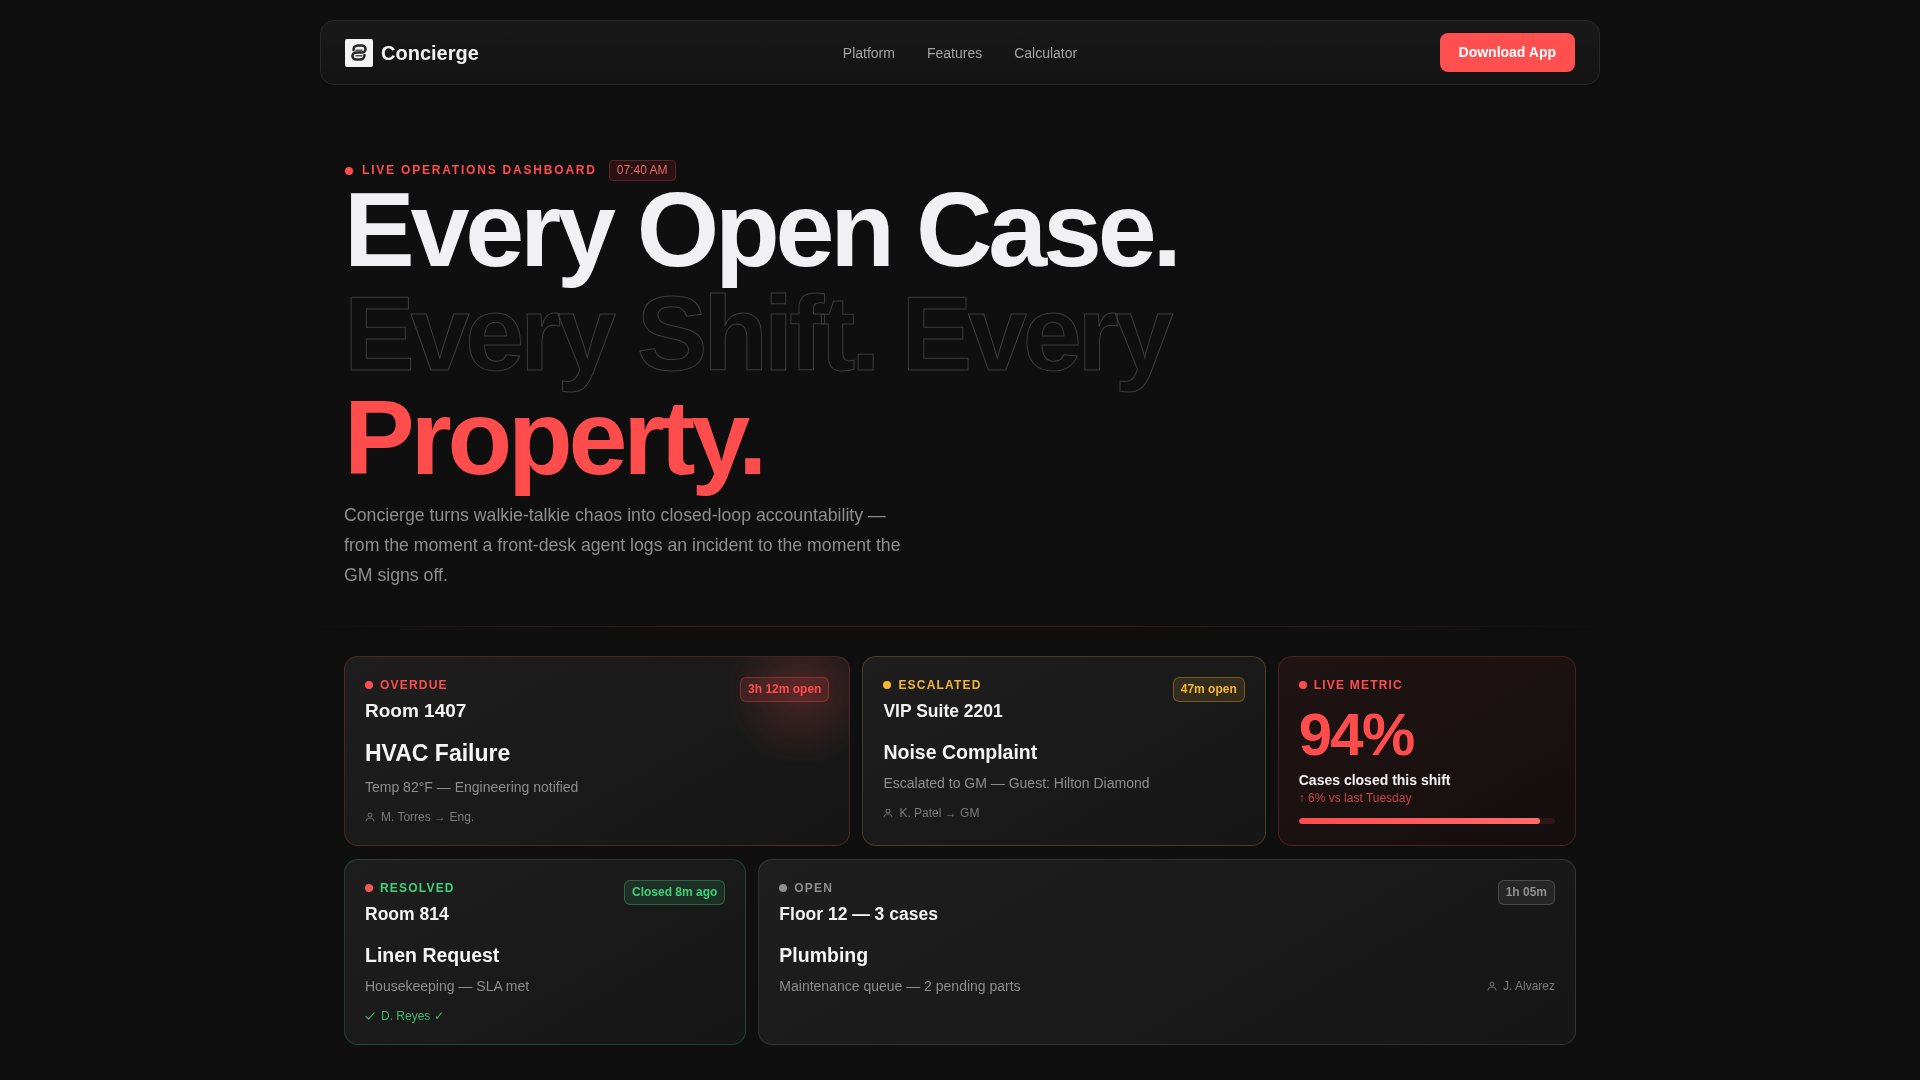 The width and height of the screenshot is (1920, 1080). Describe the element at coordinates (1526, 892) in the screenshot. I see `duration-badge: 1h 05m` at that location.